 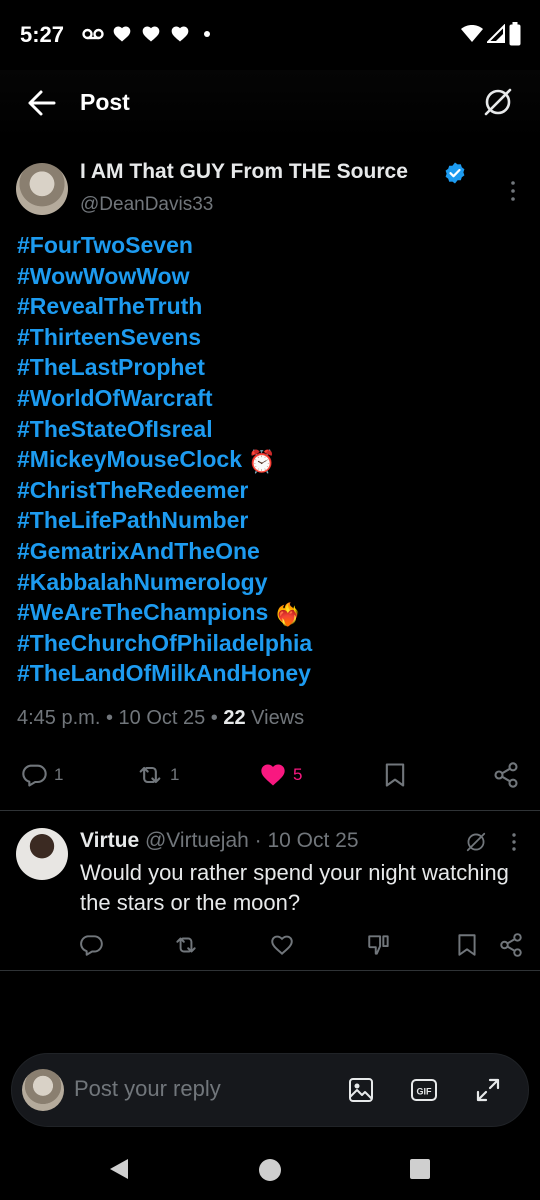 I want to click on svg-text: GIF, so click(x=425, y=1092).